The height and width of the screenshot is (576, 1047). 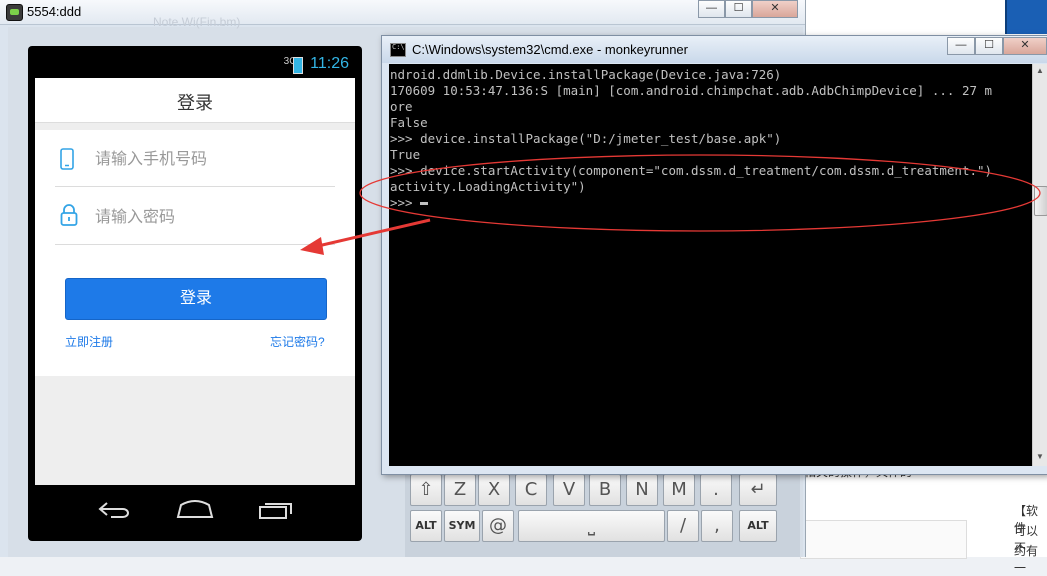 I want to click on back-icon, so click(x=115, y=510).